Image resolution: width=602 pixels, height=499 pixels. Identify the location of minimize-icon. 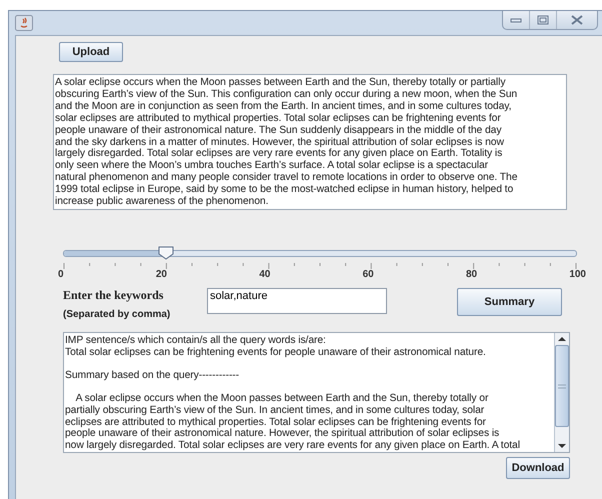
(516, 20).